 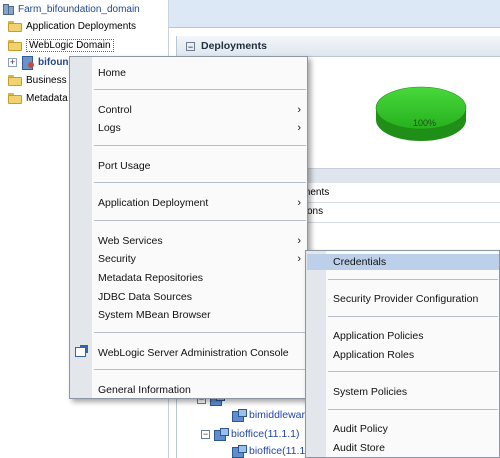 What do you see at coordinates (360, 429) in the screenshot?
I see `menu-item-label: Audit Policy` at bounding box center [360, 429].